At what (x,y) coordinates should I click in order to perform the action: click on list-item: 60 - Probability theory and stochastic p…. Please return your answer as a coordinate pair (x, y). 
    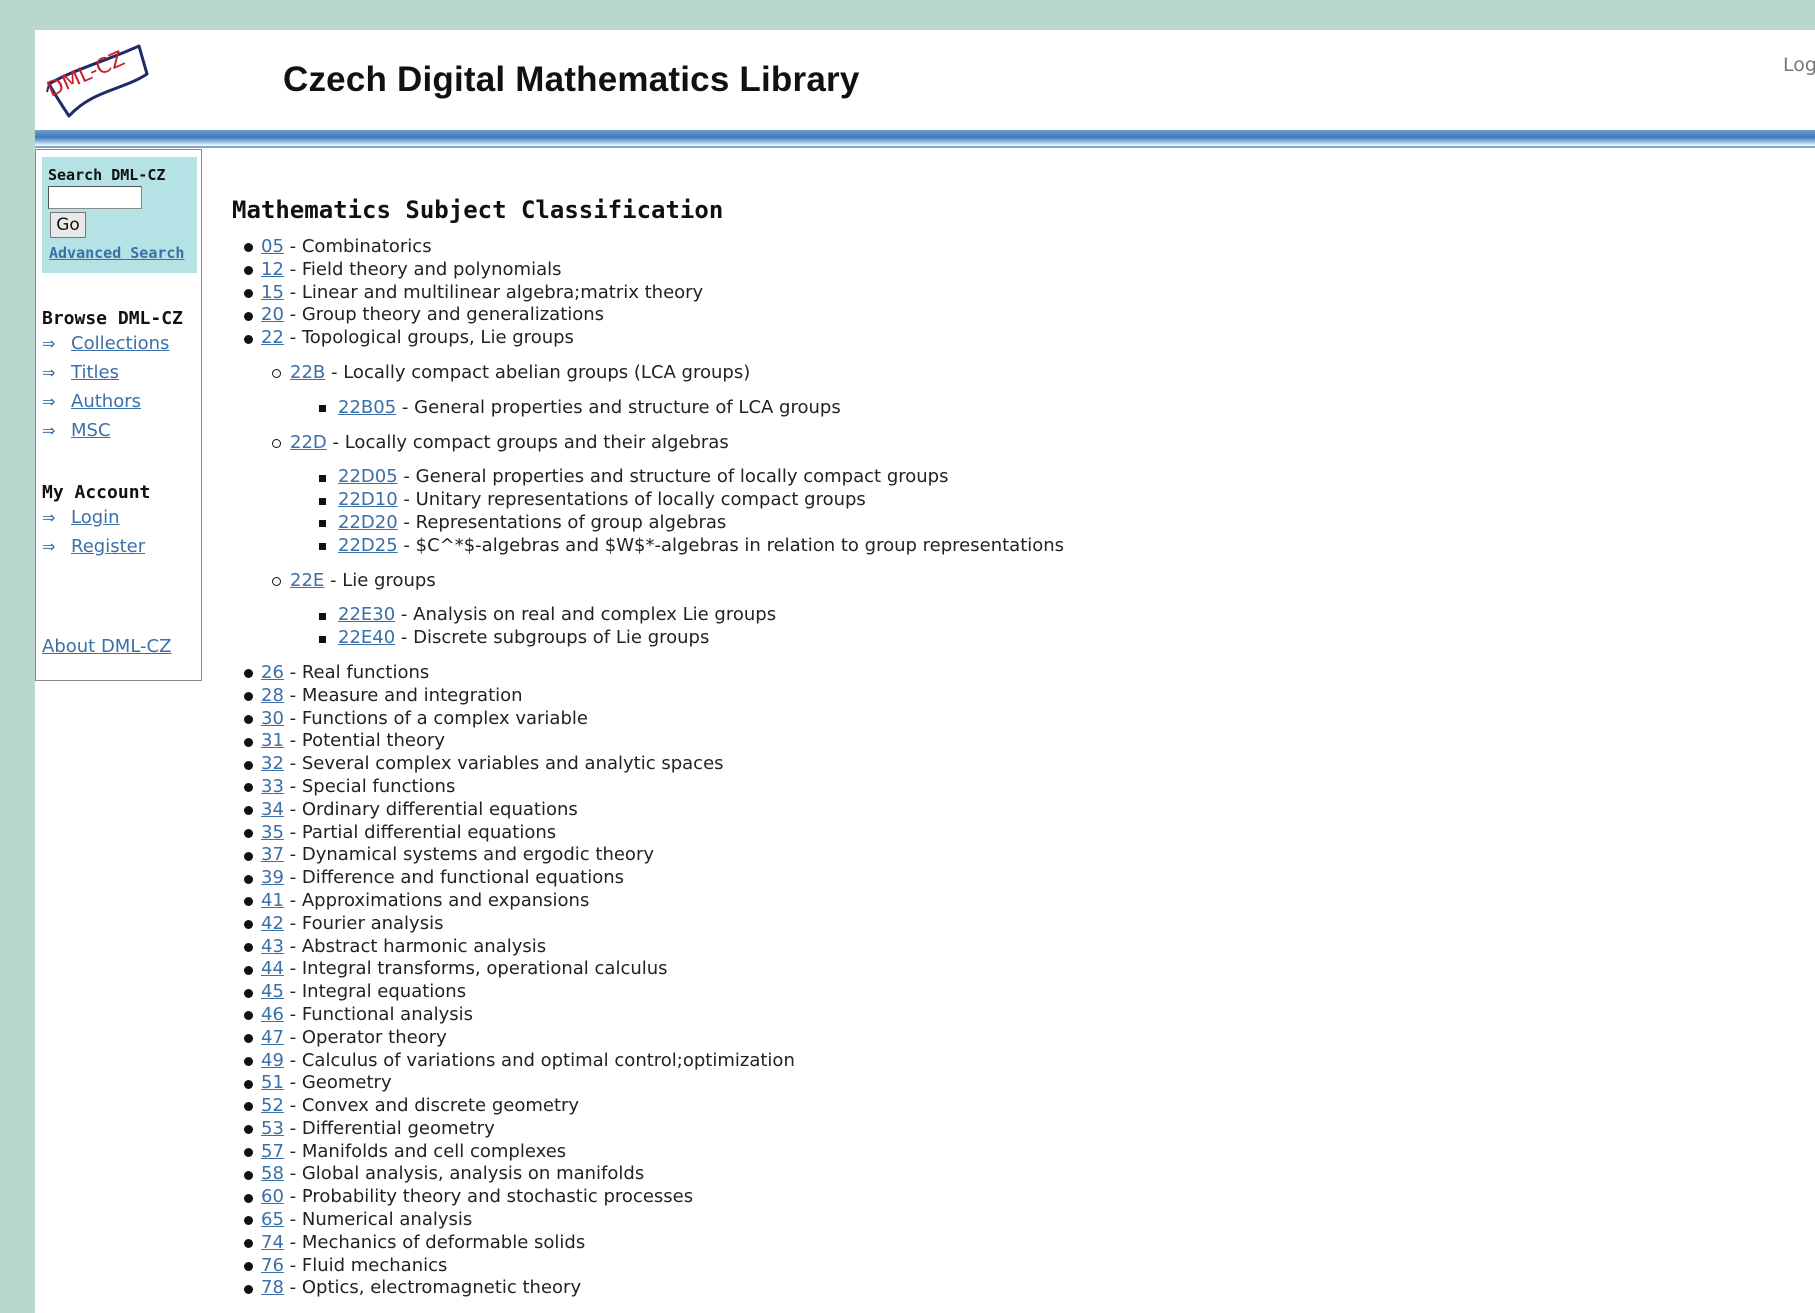
    Looking at the image, I should click on (1012, 1197).